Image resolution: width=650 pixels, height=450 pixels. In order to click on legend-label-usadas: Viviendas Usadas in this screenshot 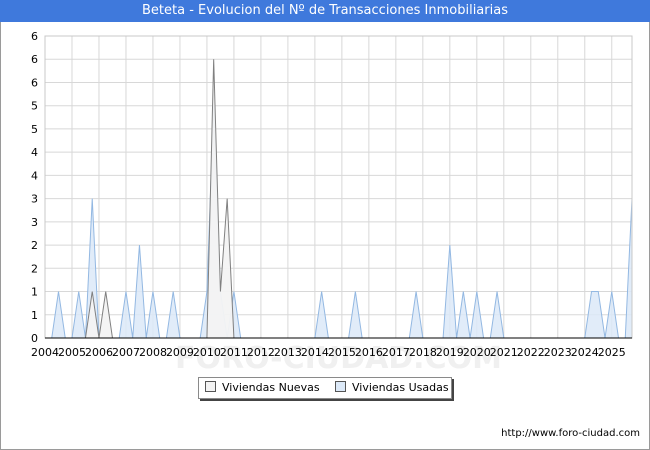, I will do `click(400, 387)`.